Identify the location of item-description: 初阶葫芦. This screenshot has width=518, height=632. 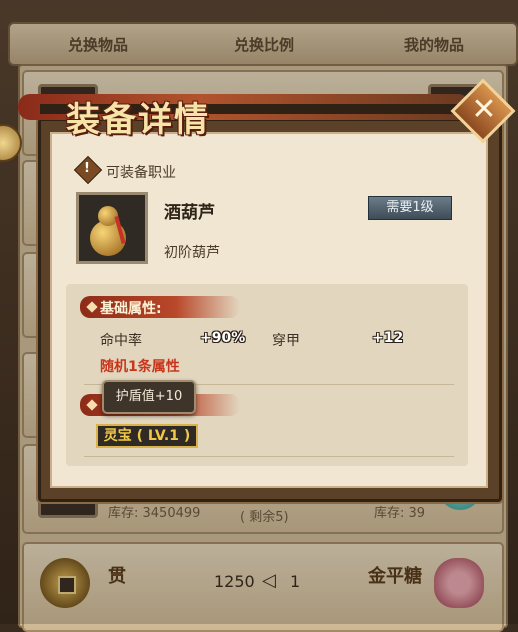
(192, 253).